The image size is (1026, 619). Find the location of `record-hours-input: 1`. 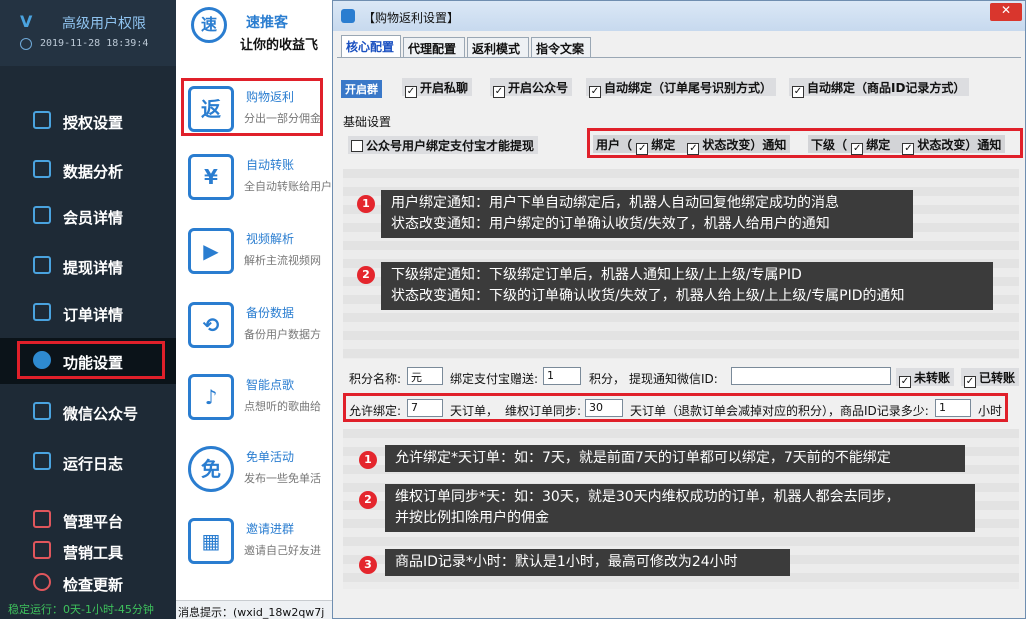

record-hours-input: 1 is located at coordinates (953, 408).